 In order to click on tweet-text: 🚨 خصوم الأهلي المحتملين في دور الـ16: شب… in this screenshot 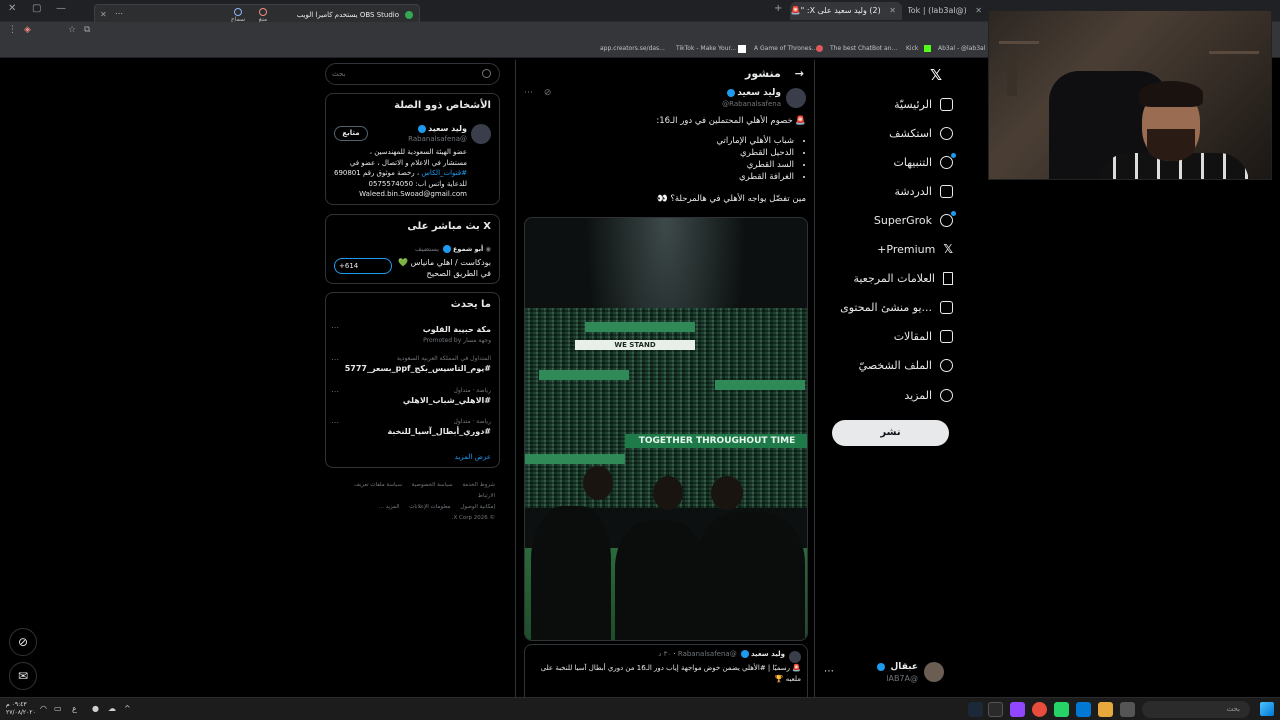, I will do `click(666, 160)`.